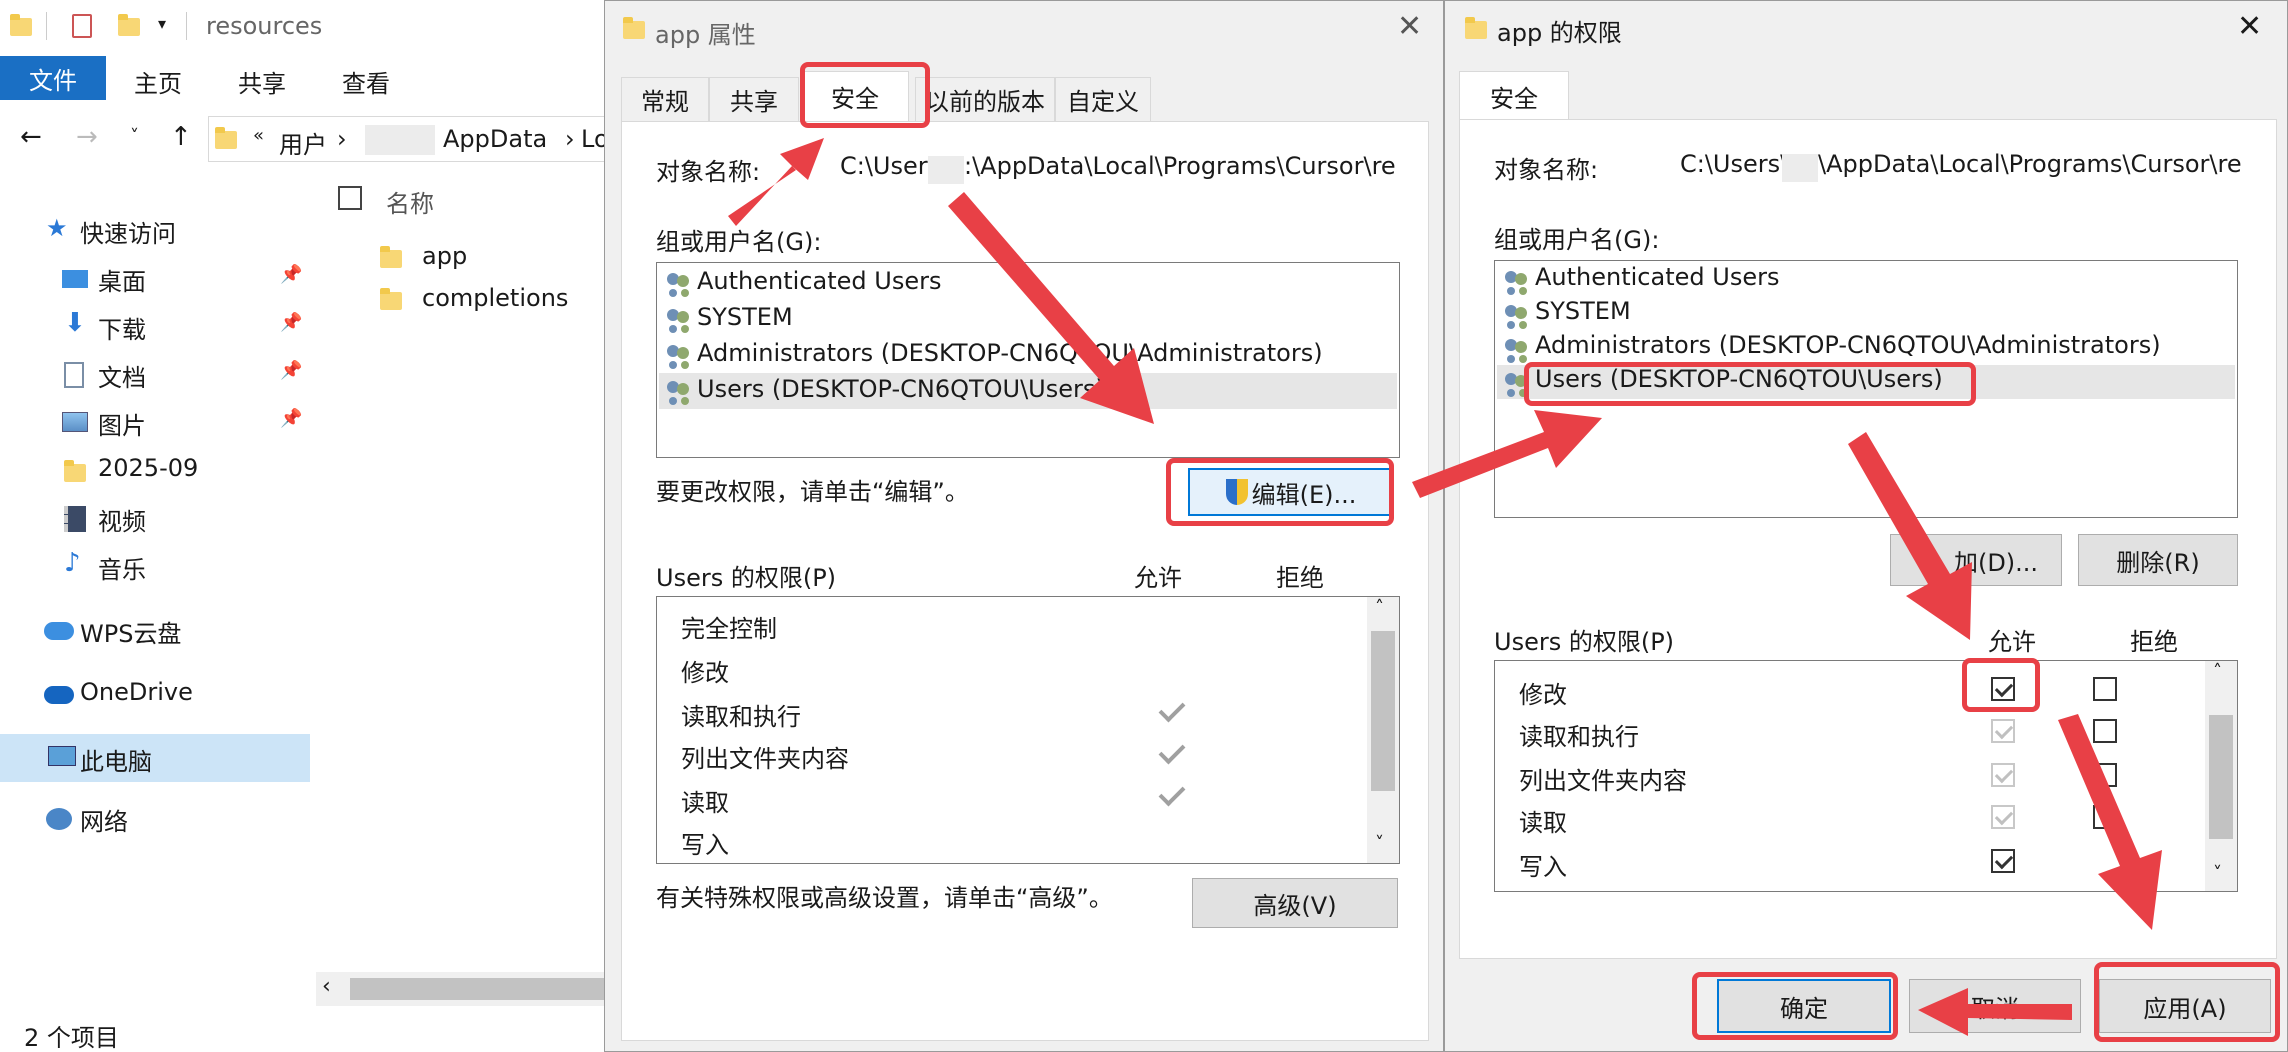  Describe the element at coordinates (2105, 817) in the screenshot. I see `deny-checkbox-read` at that location.